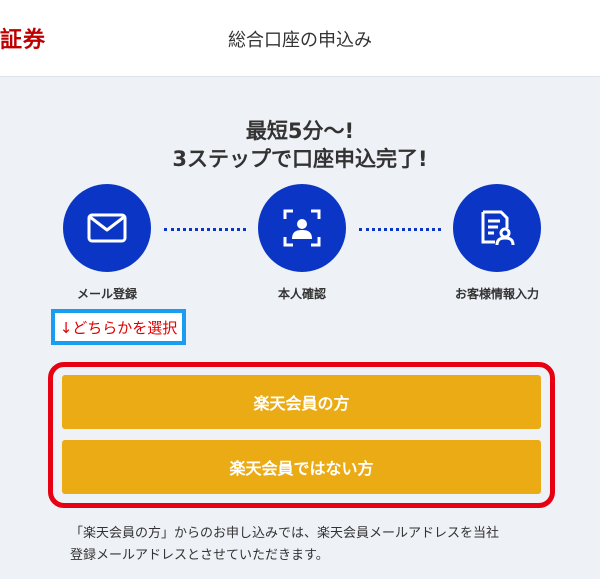  I want to click on step-label-mail: メール登録, so click(106, 294).